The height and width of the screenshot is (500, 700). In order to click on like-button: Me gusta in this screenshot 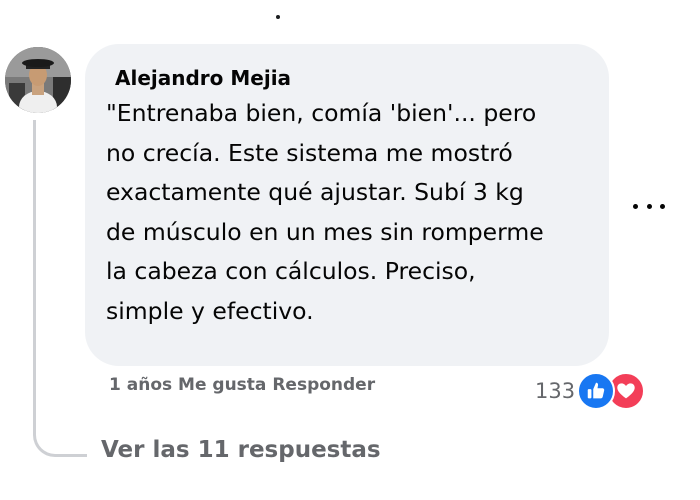, I will do `click(222, 385)`.